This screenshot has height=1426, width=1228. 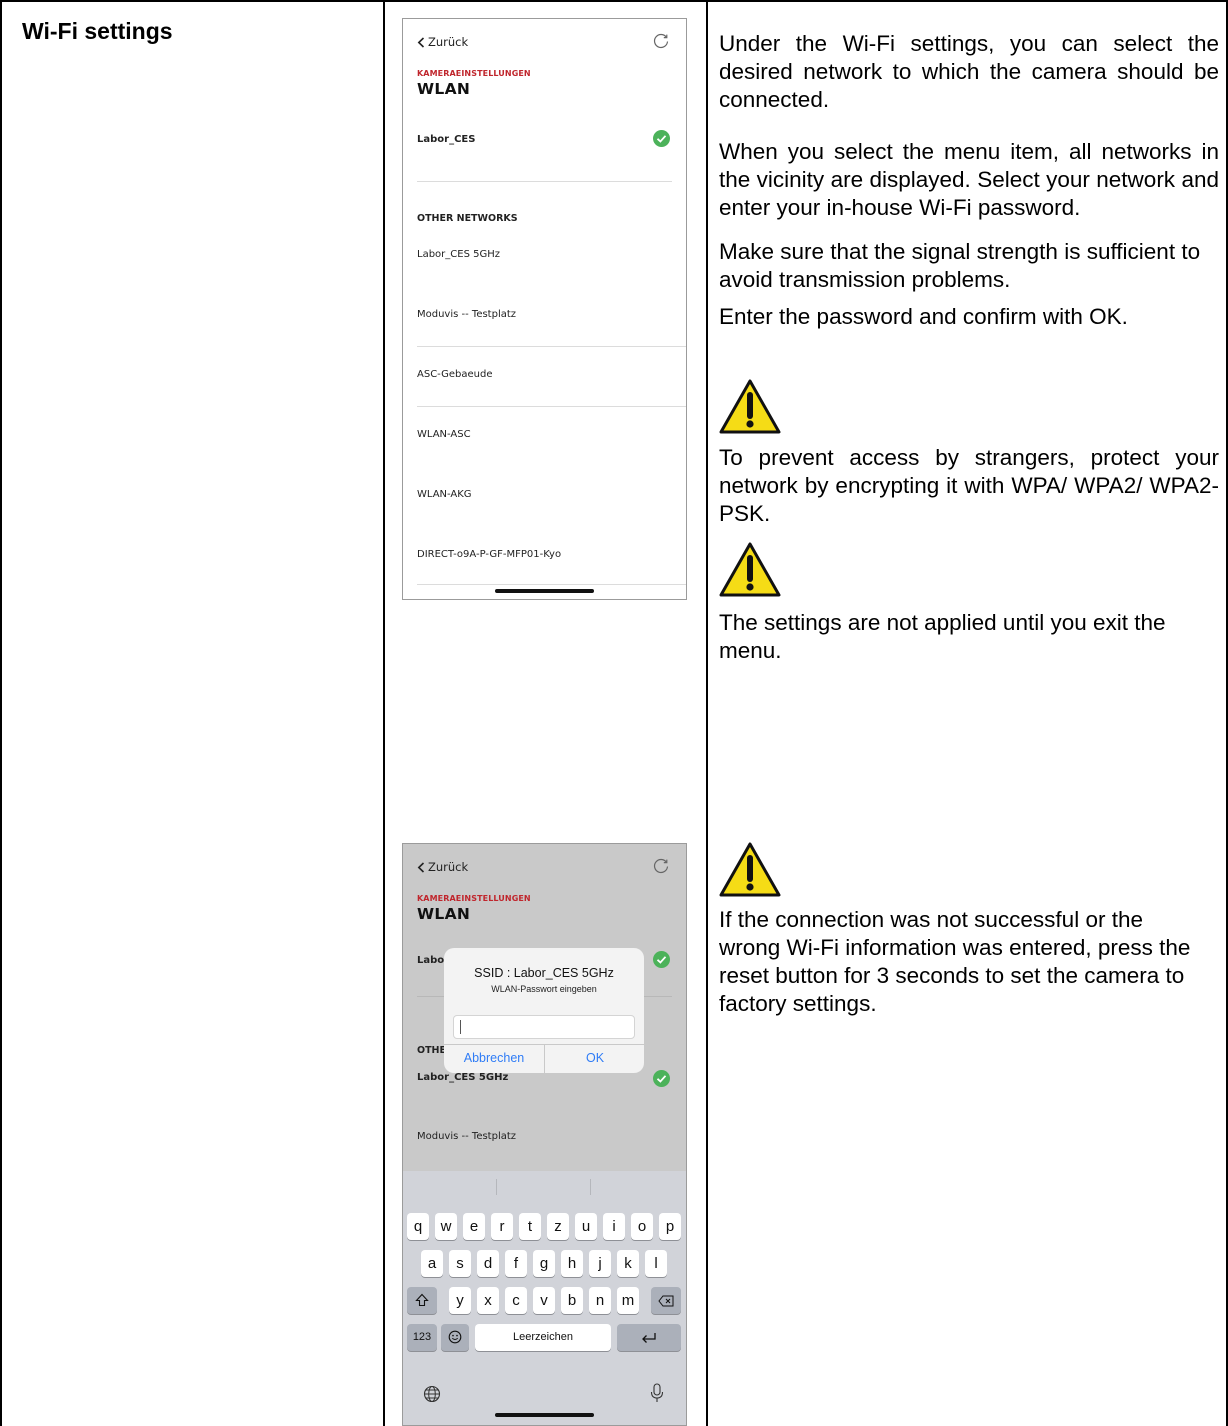 What do you see at coordinates (446, 139) in the screenshot?
I see `connected-network: Labor_CES` at bounding box center [446, 139].